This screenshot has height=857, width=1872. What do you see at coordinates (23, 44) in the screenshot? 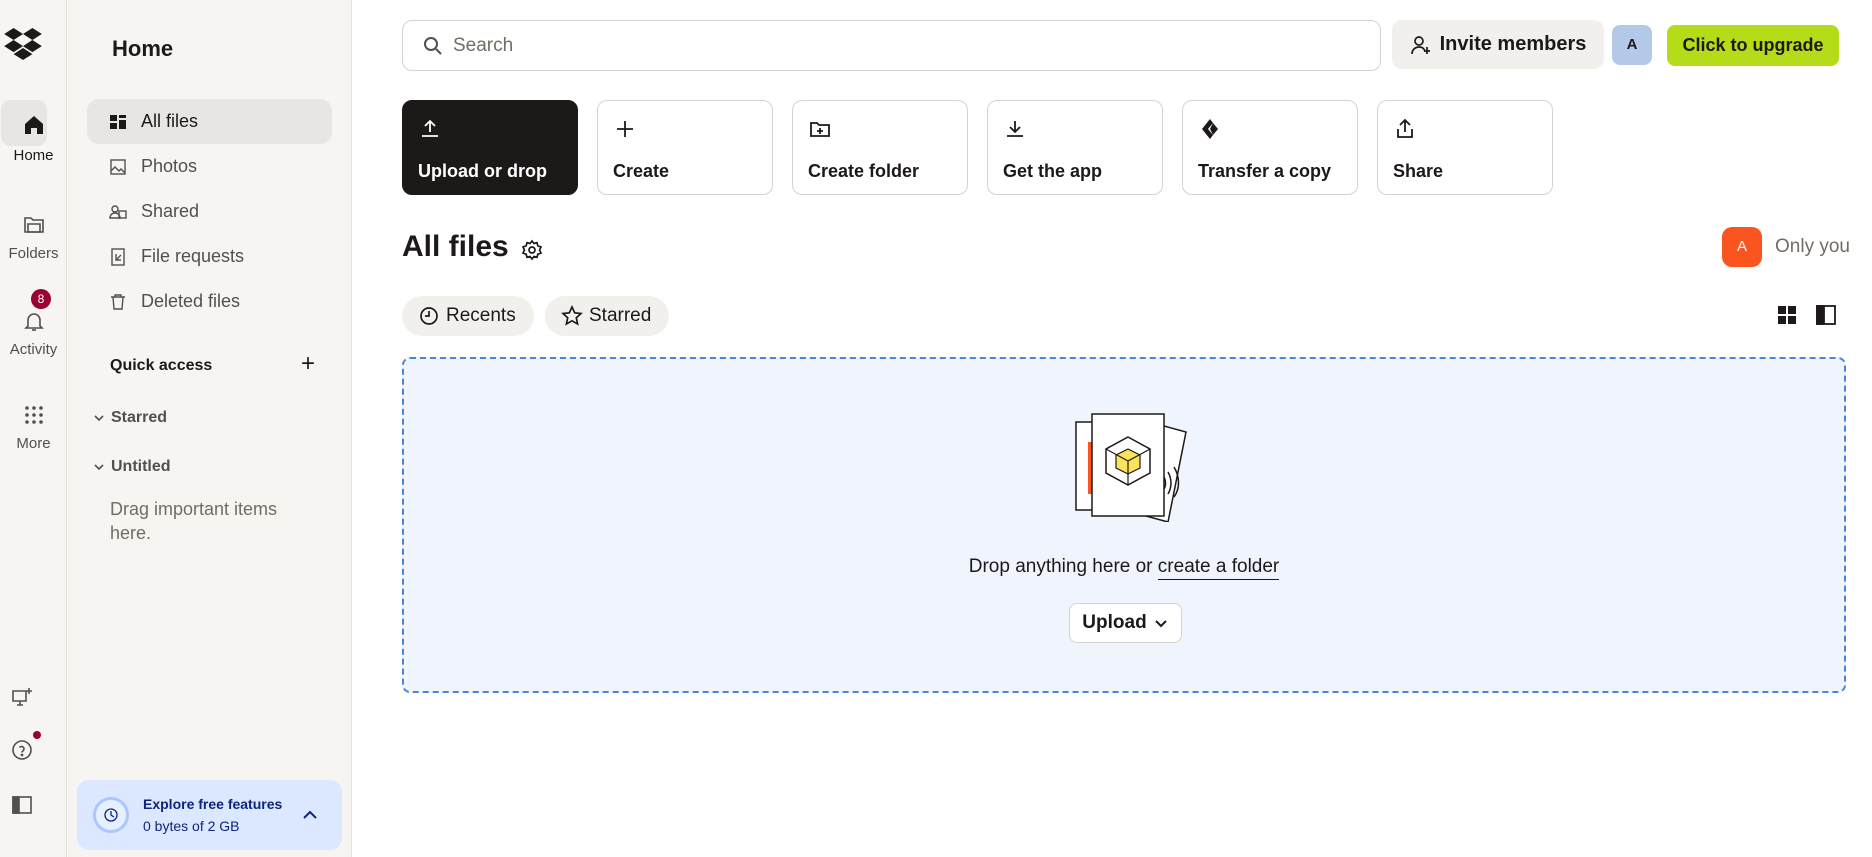
I see `dropbox-logo-icon` at bounding box center [23, 44].